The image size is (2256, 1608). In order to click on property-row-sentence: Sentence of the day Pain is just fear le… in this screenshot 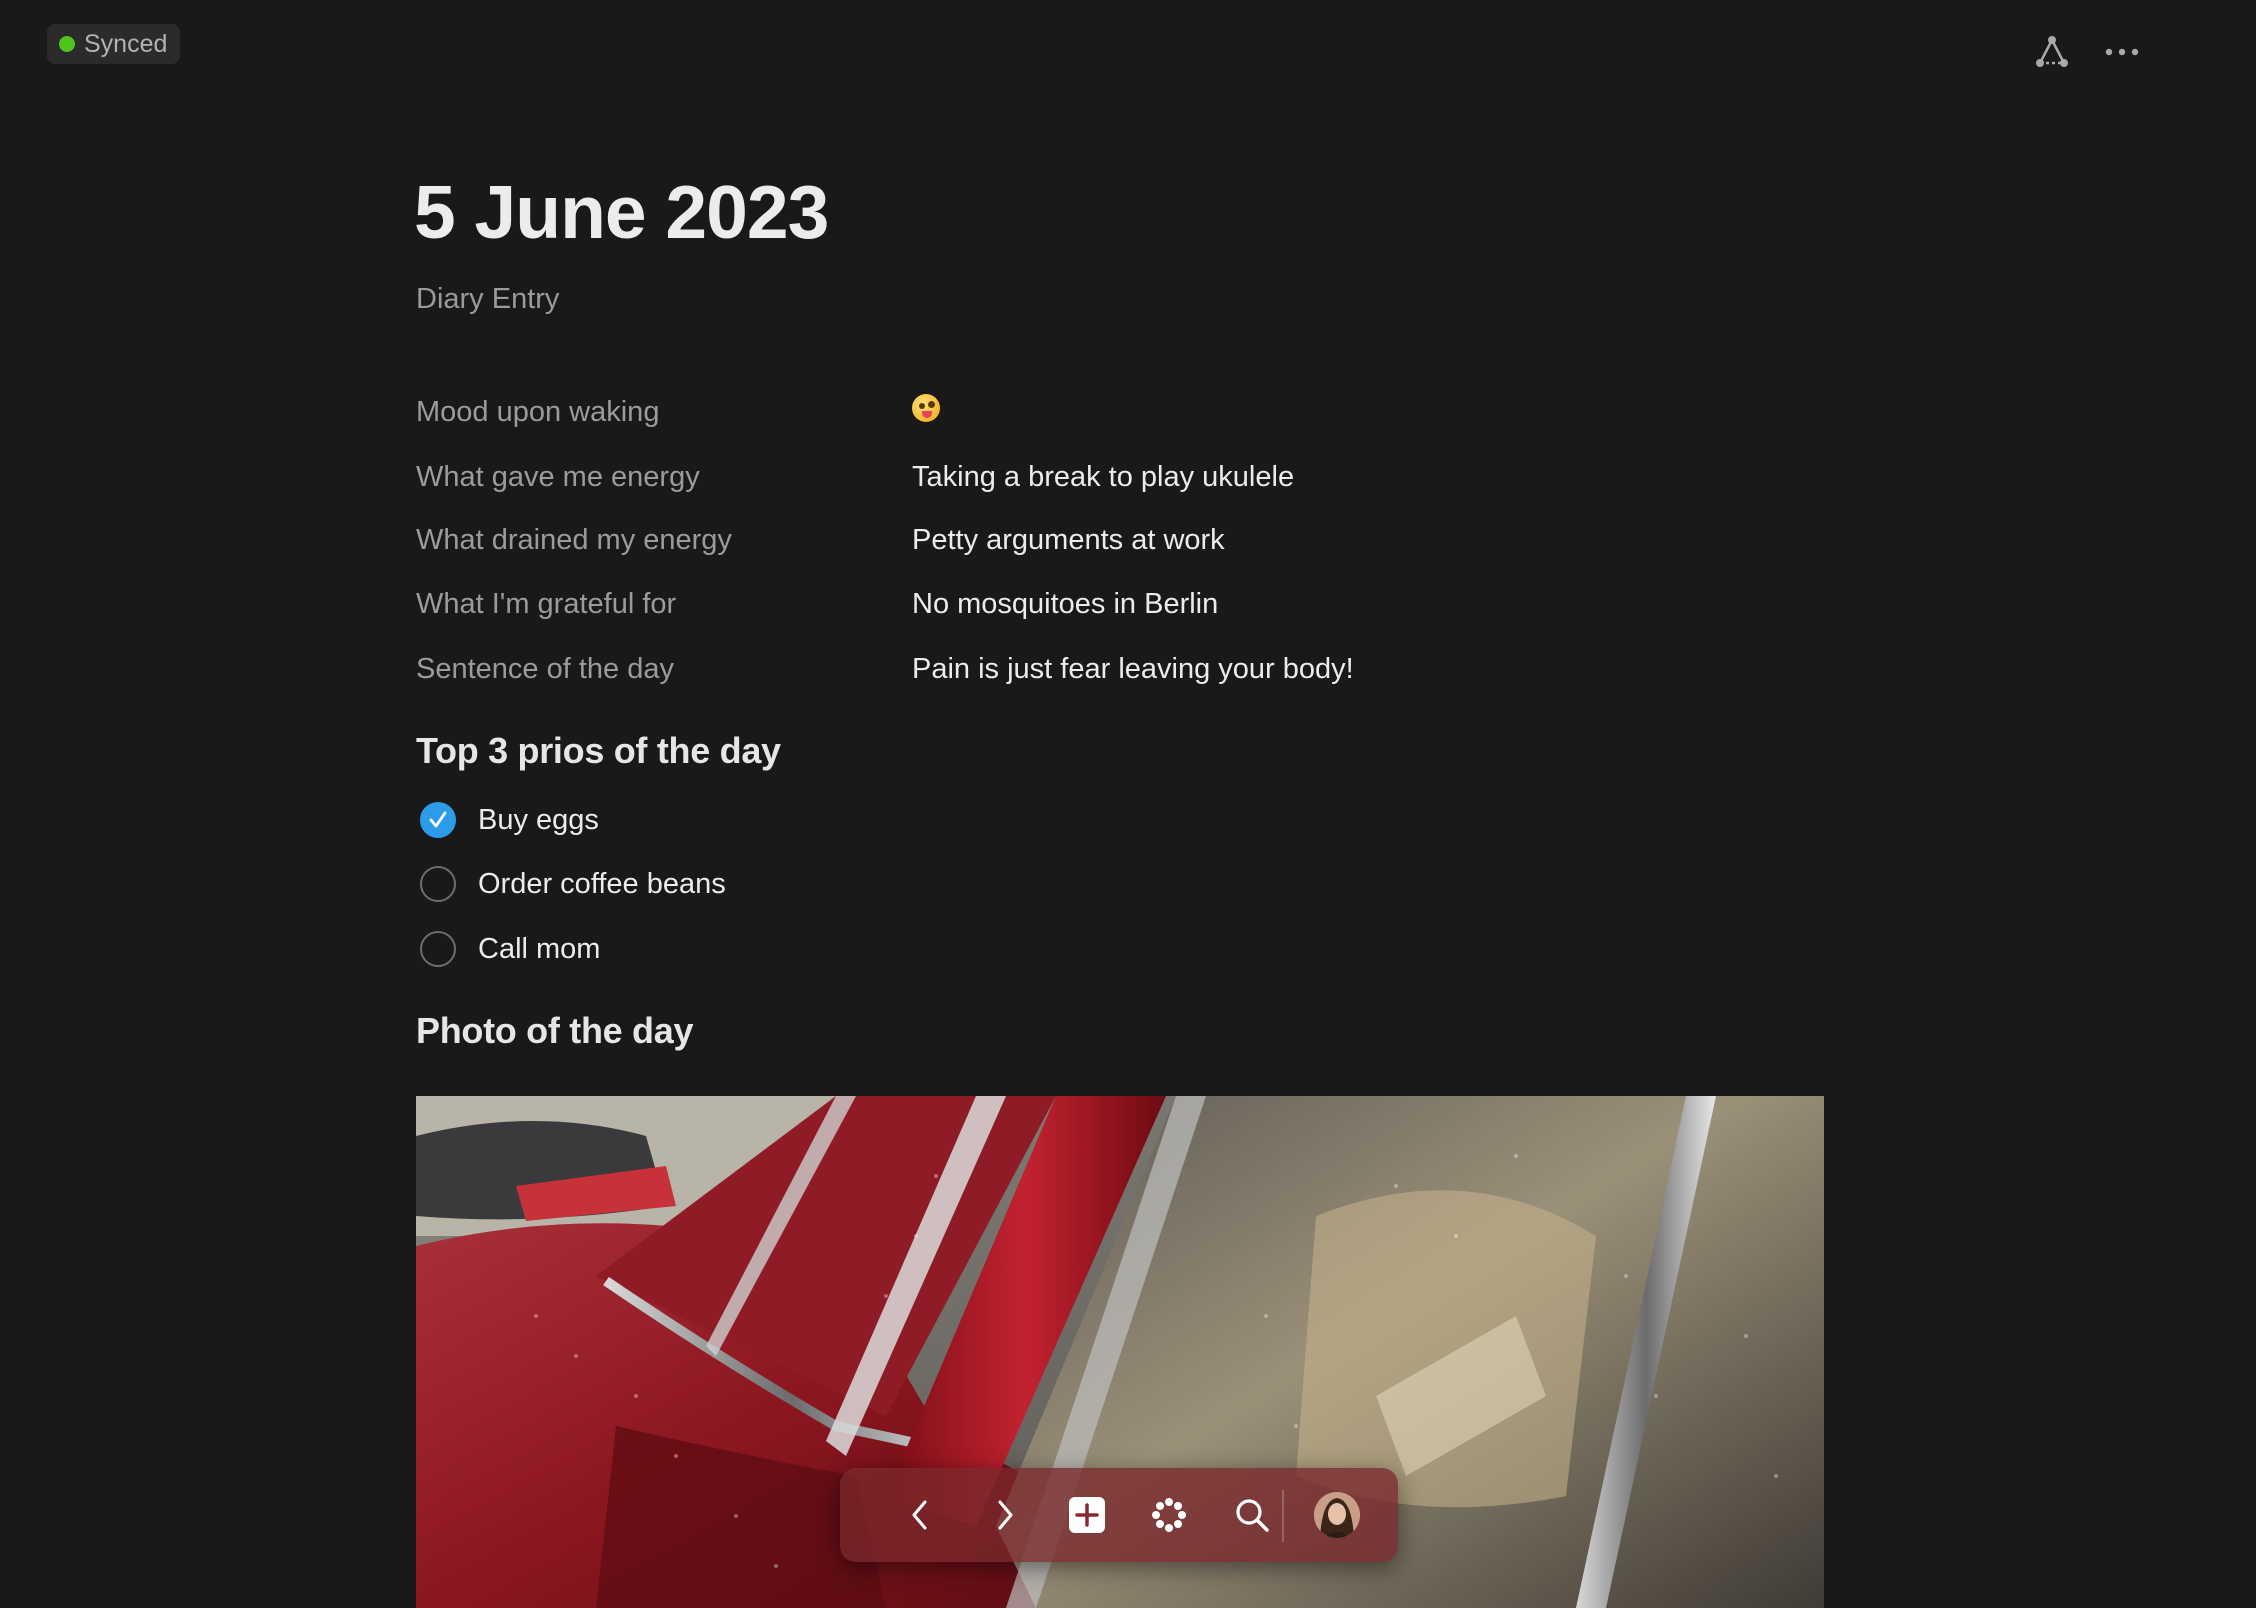, I will do `click(916, 669)`.